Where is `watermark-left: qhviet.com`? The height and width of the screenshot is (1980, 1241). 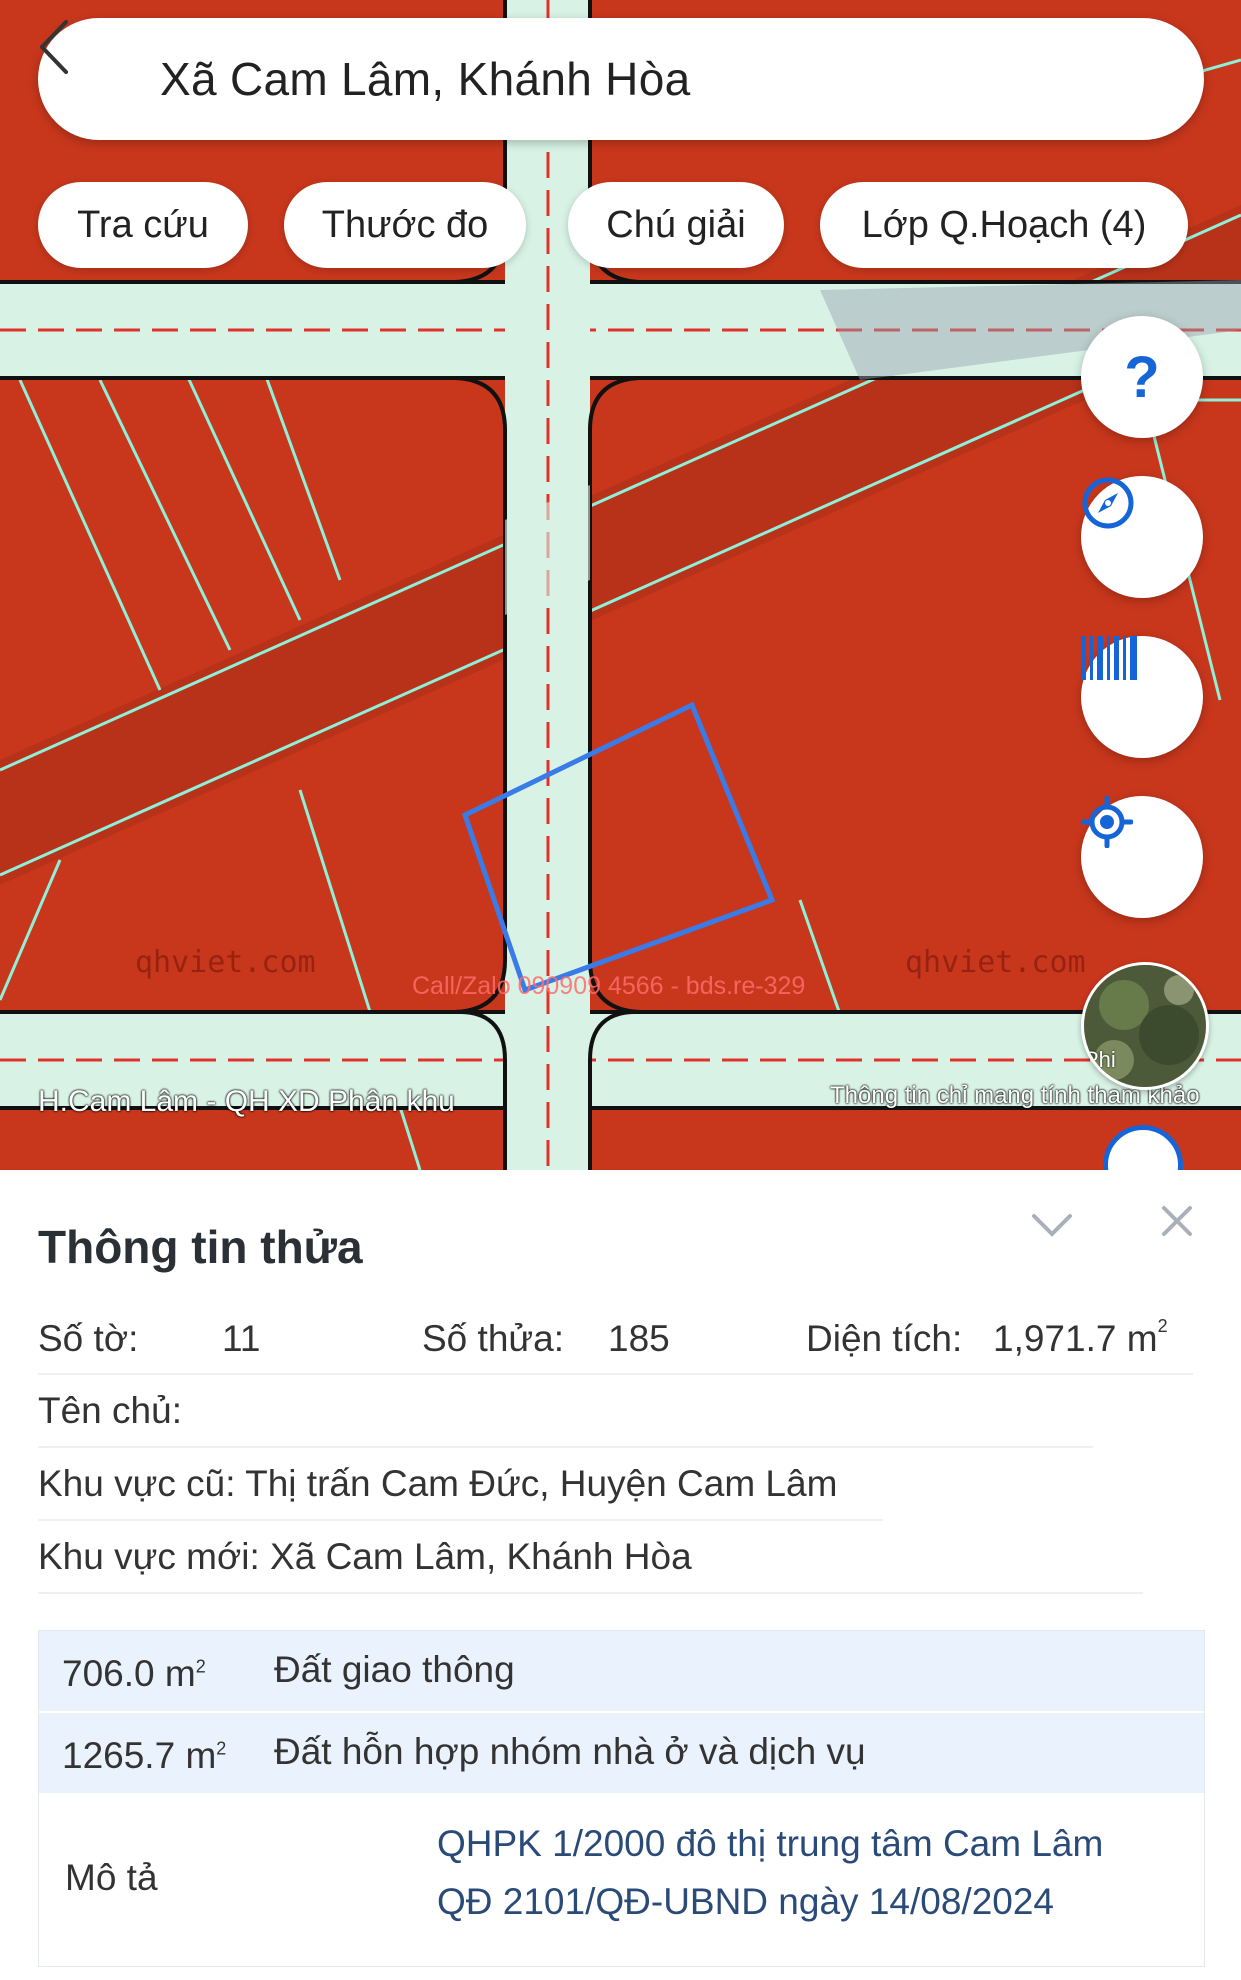
watermark-left: qhviet.com is located at coordinates (225, 962).